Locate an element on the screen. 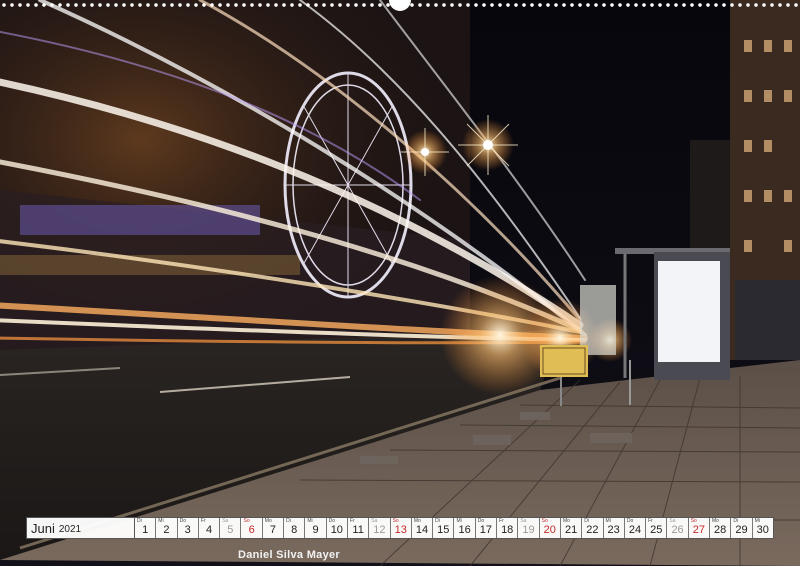 Image resolution: width=800 pixels, height=566 pixels. calendar-month-cell: Juni 2021 is located at coordinates (81, 528).